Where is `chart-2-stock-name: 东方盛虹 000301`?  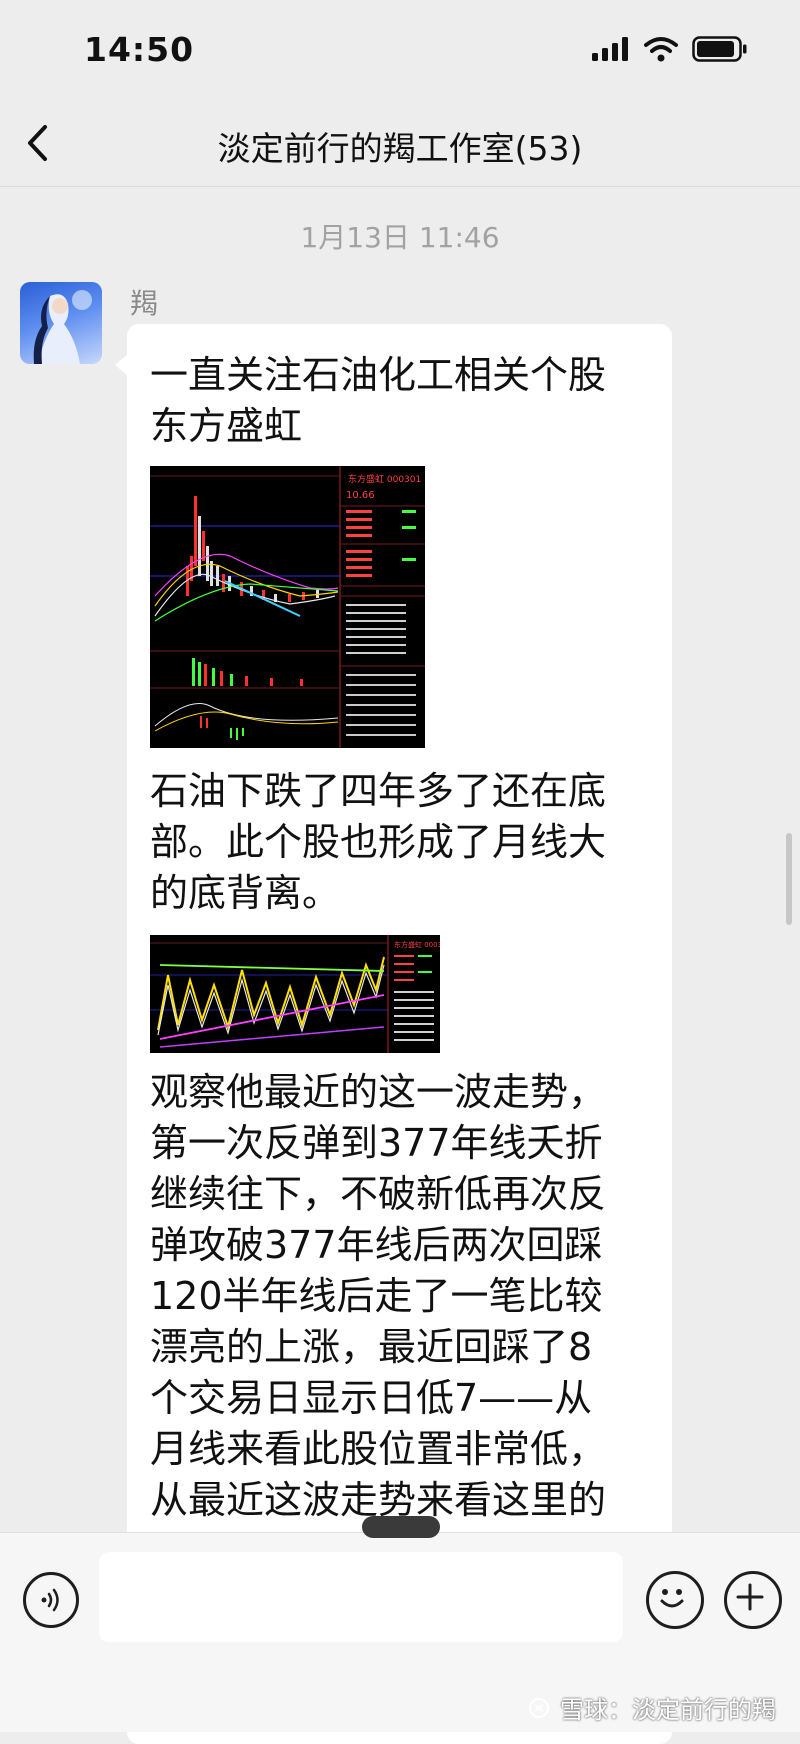
chart-2-stock-name: 东方盛虹 000301 is located at coordinates (417, 944).